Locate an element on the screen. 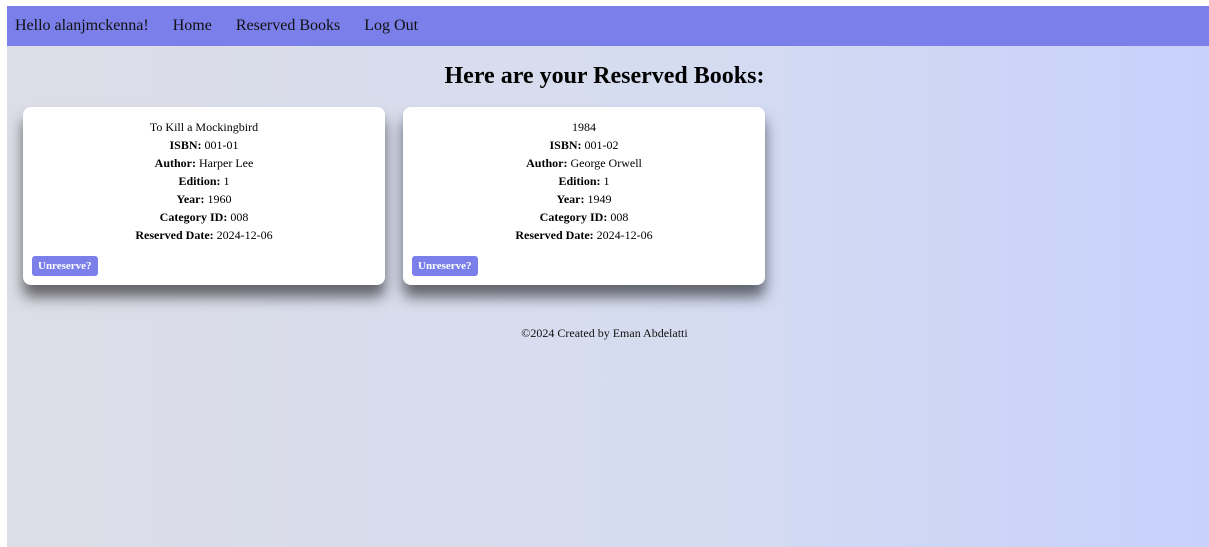  year-value: 1949 is located at coordinates (599, 199).